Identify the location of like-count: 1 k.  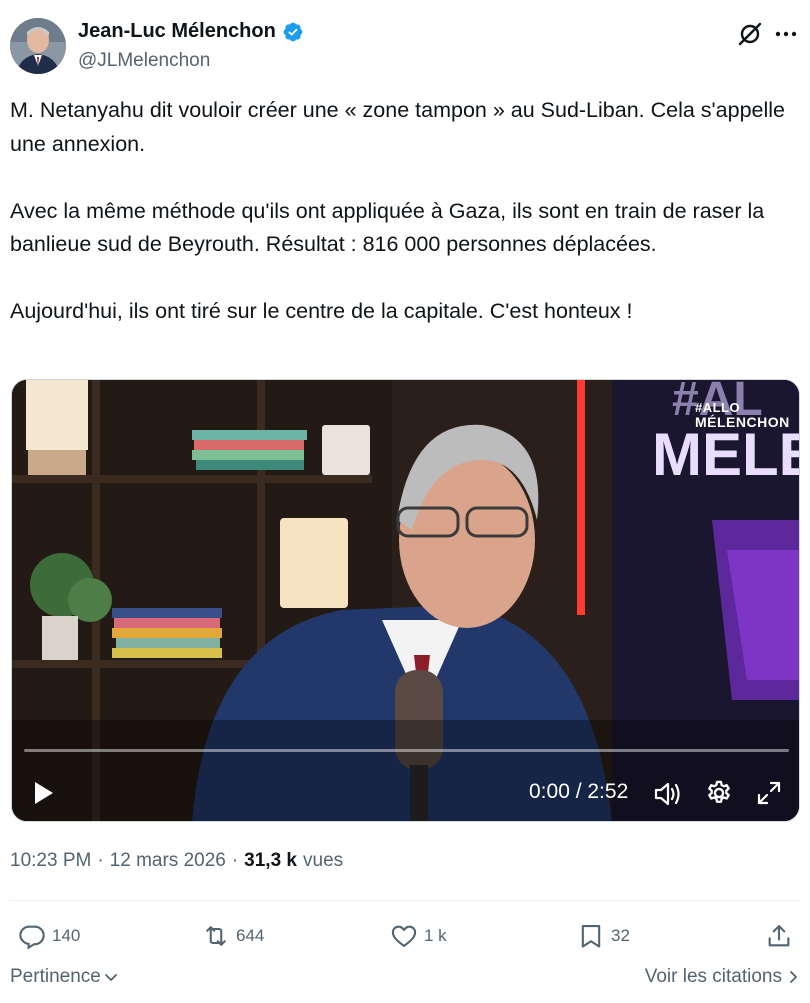
(435, 935).